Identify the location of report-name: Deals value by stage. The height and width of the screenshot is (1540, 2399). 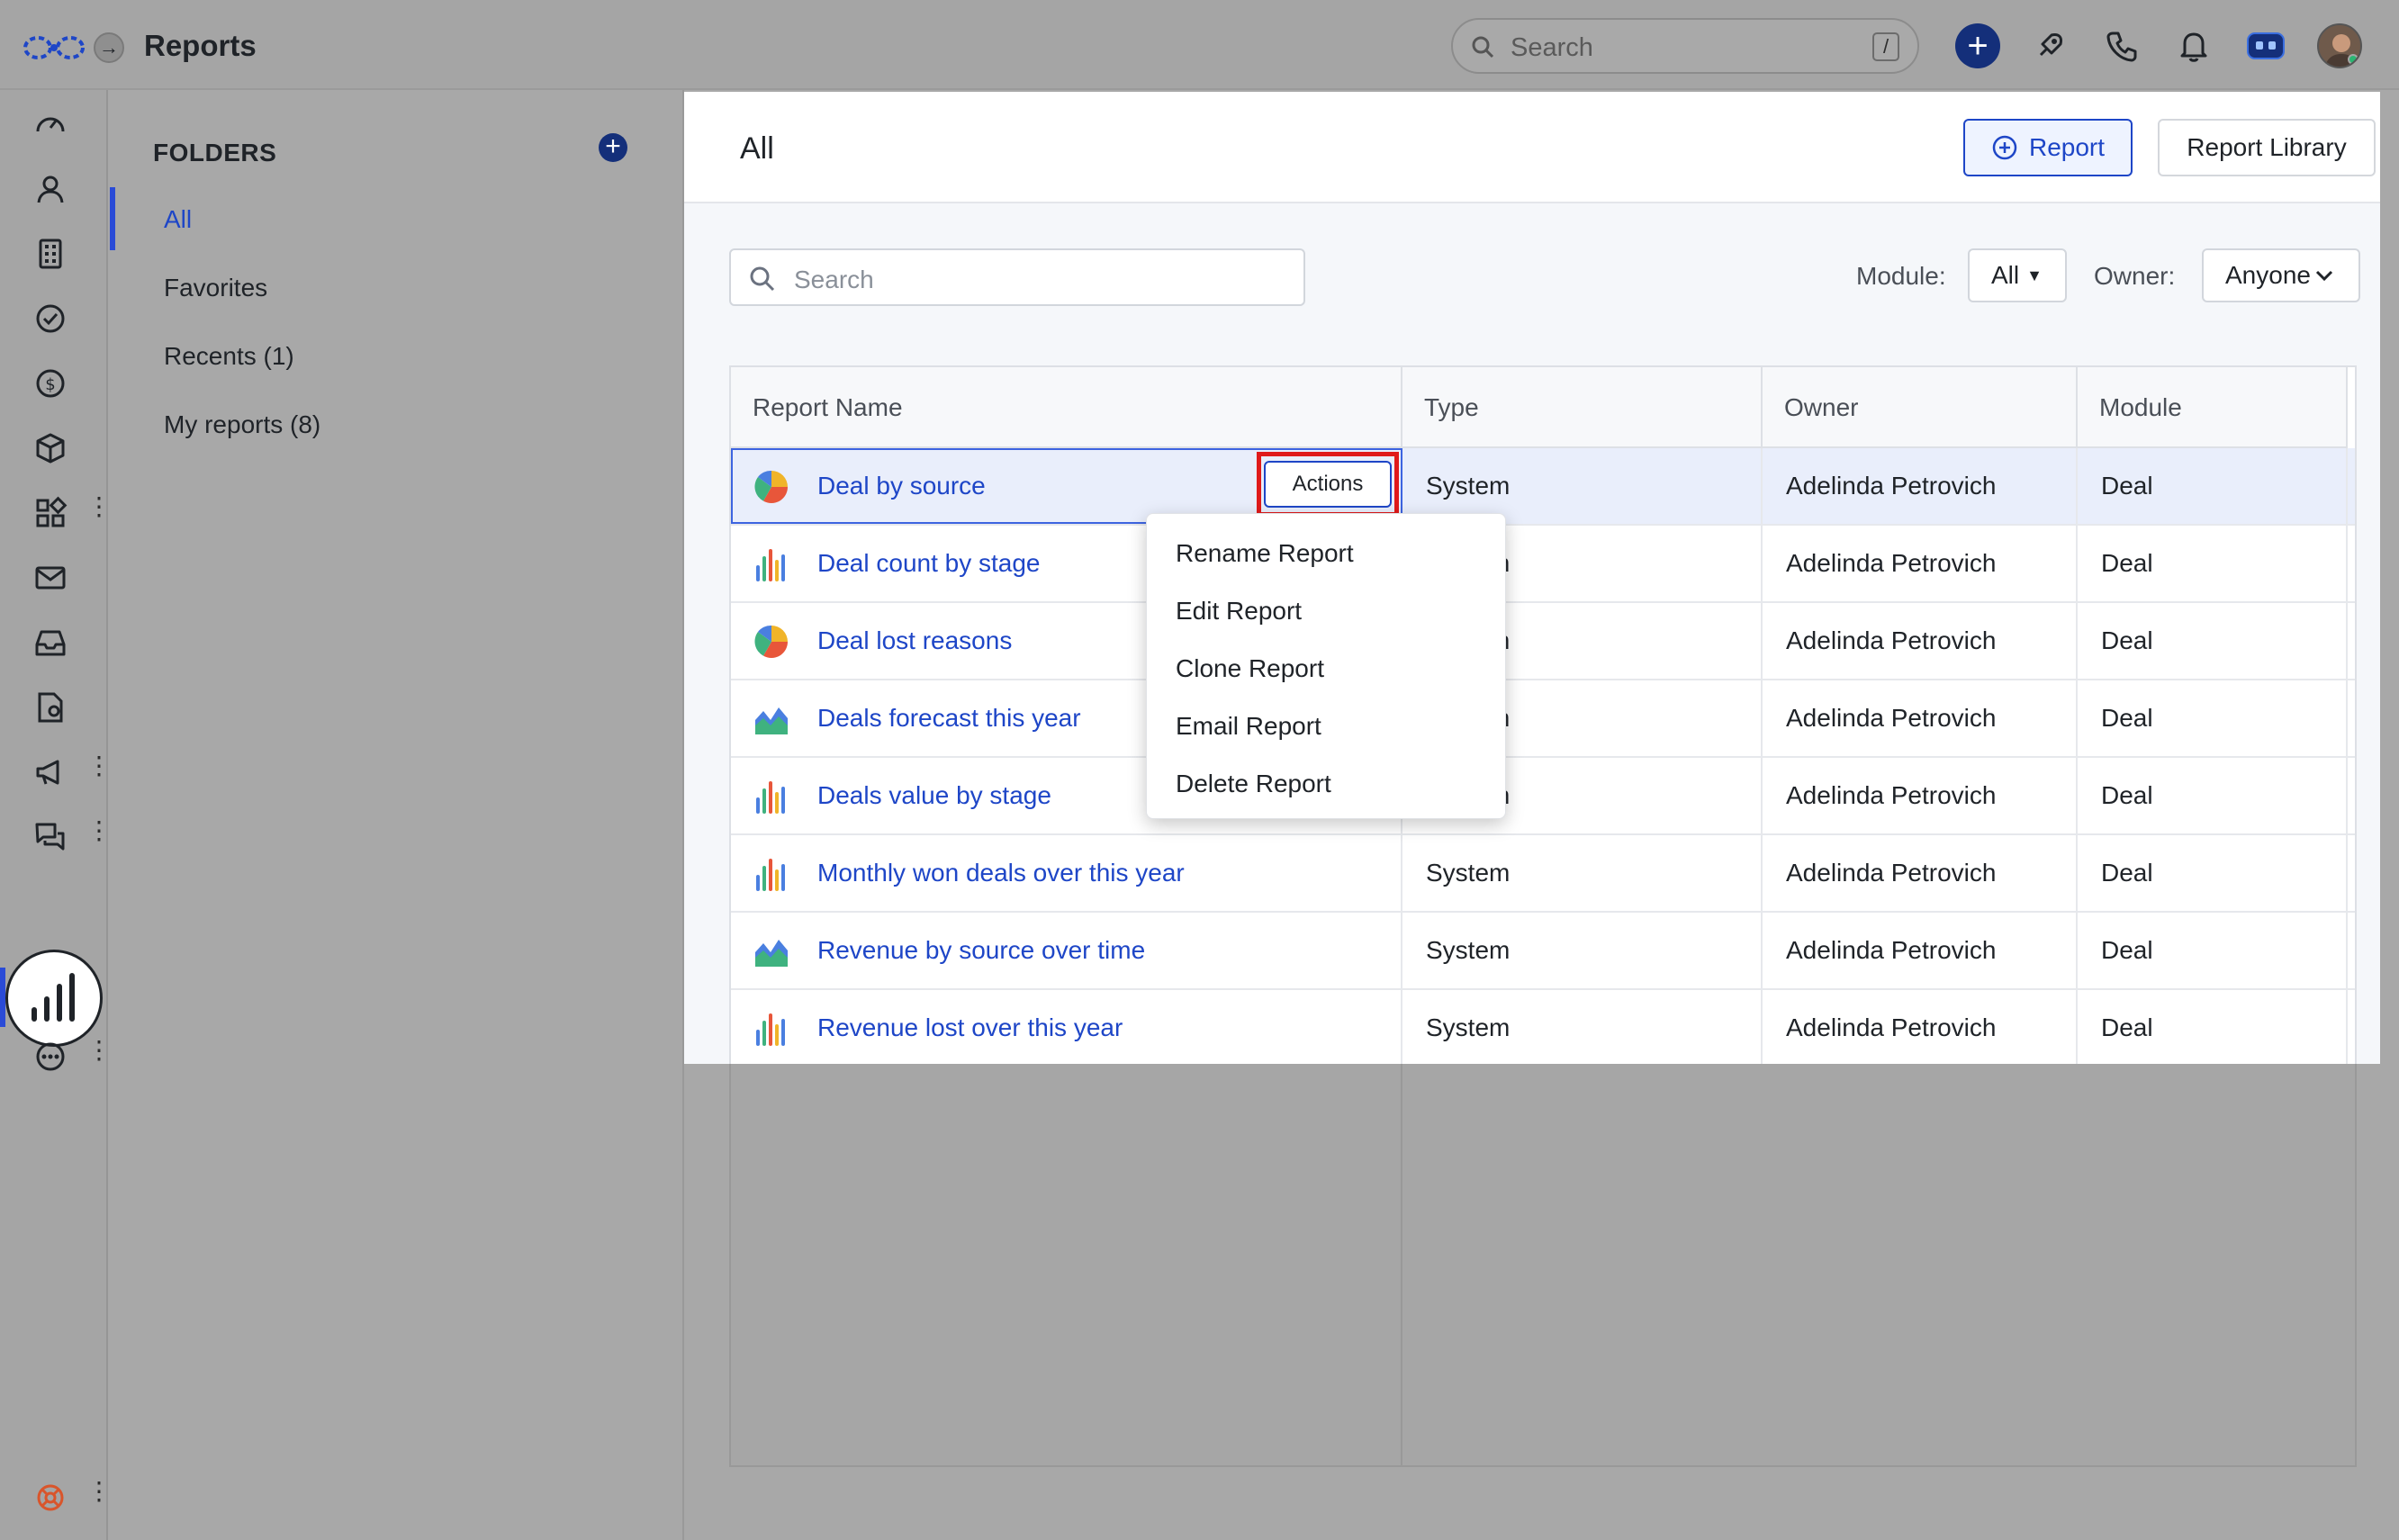
(934, 795).